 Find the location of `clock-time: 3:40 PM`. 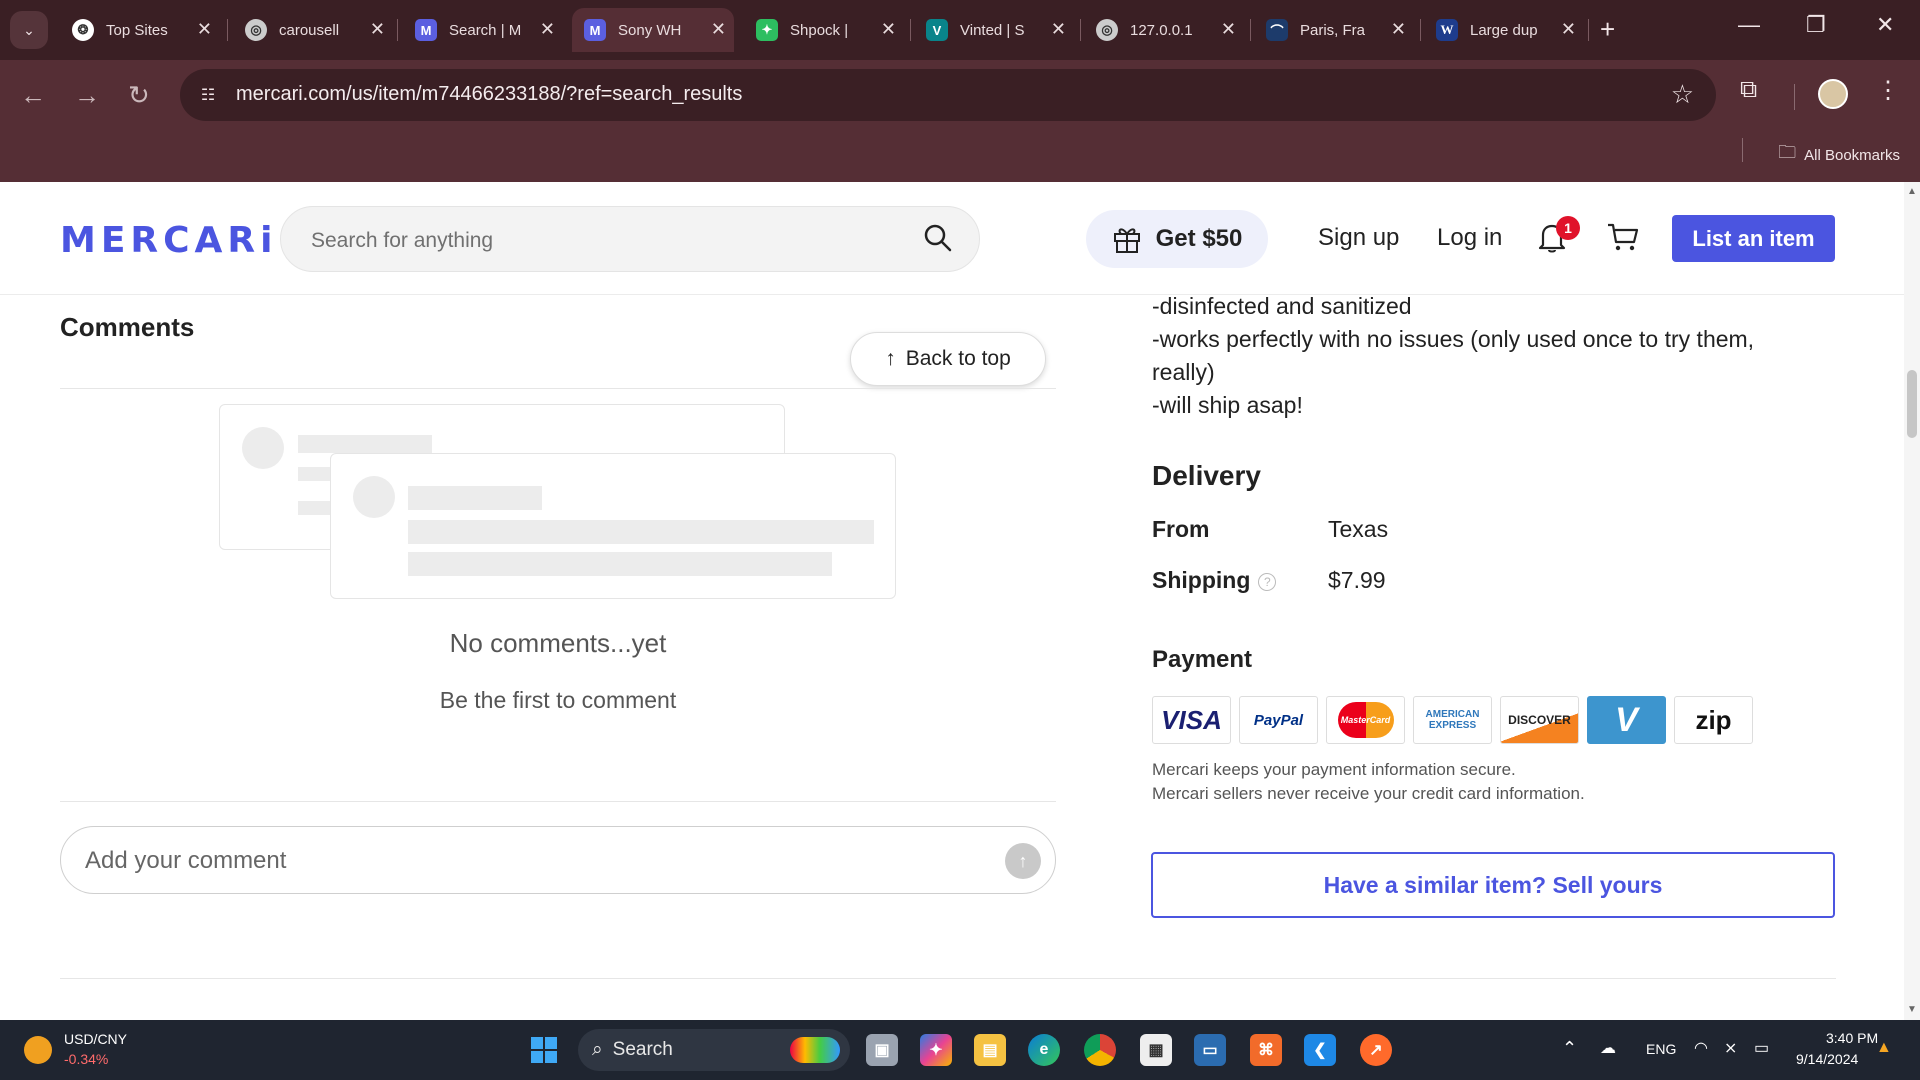

clock-time: 3:40 PM is located at coordinates (1852, 1038).